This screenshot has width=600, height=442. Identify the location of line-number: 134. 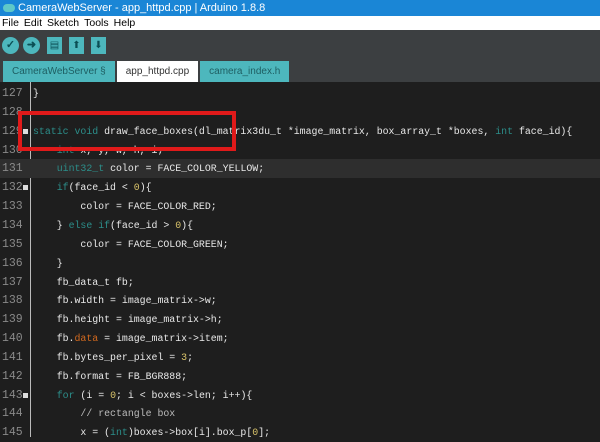
(12, 225).